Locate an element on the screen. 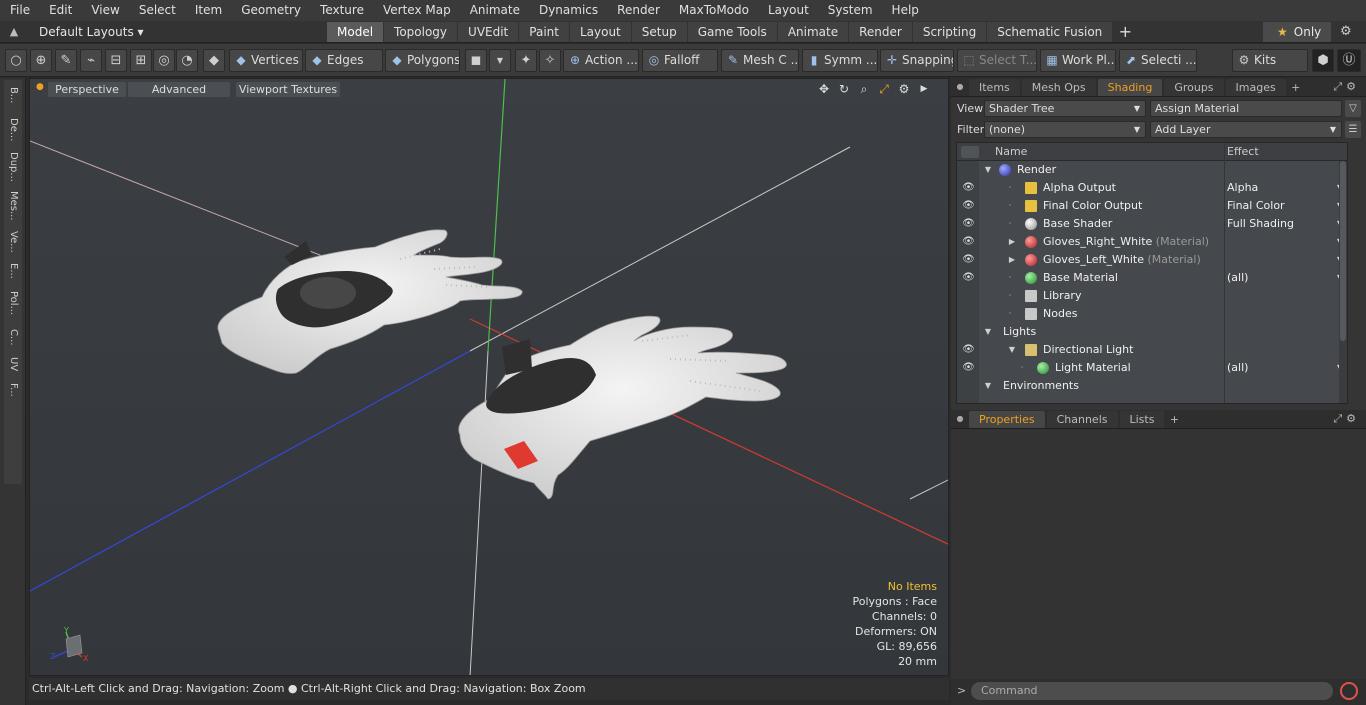 The image size is (1366, 705). polygons-button: ◆ Polygons is located at coordinates (422, 60).